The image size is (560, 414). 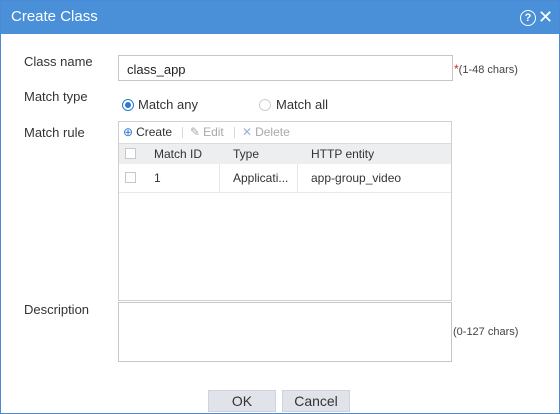 I want to click on create-rule-button: ⊕ Create, so click(x=147, y=132).